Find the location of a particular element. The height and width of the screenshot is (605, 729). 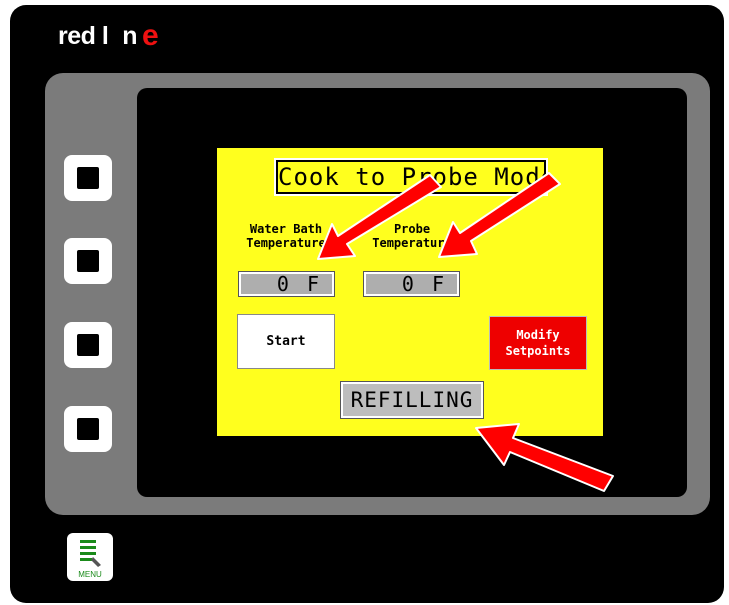

annotation-arrow-water-bath is located at coordinates (379, 217).